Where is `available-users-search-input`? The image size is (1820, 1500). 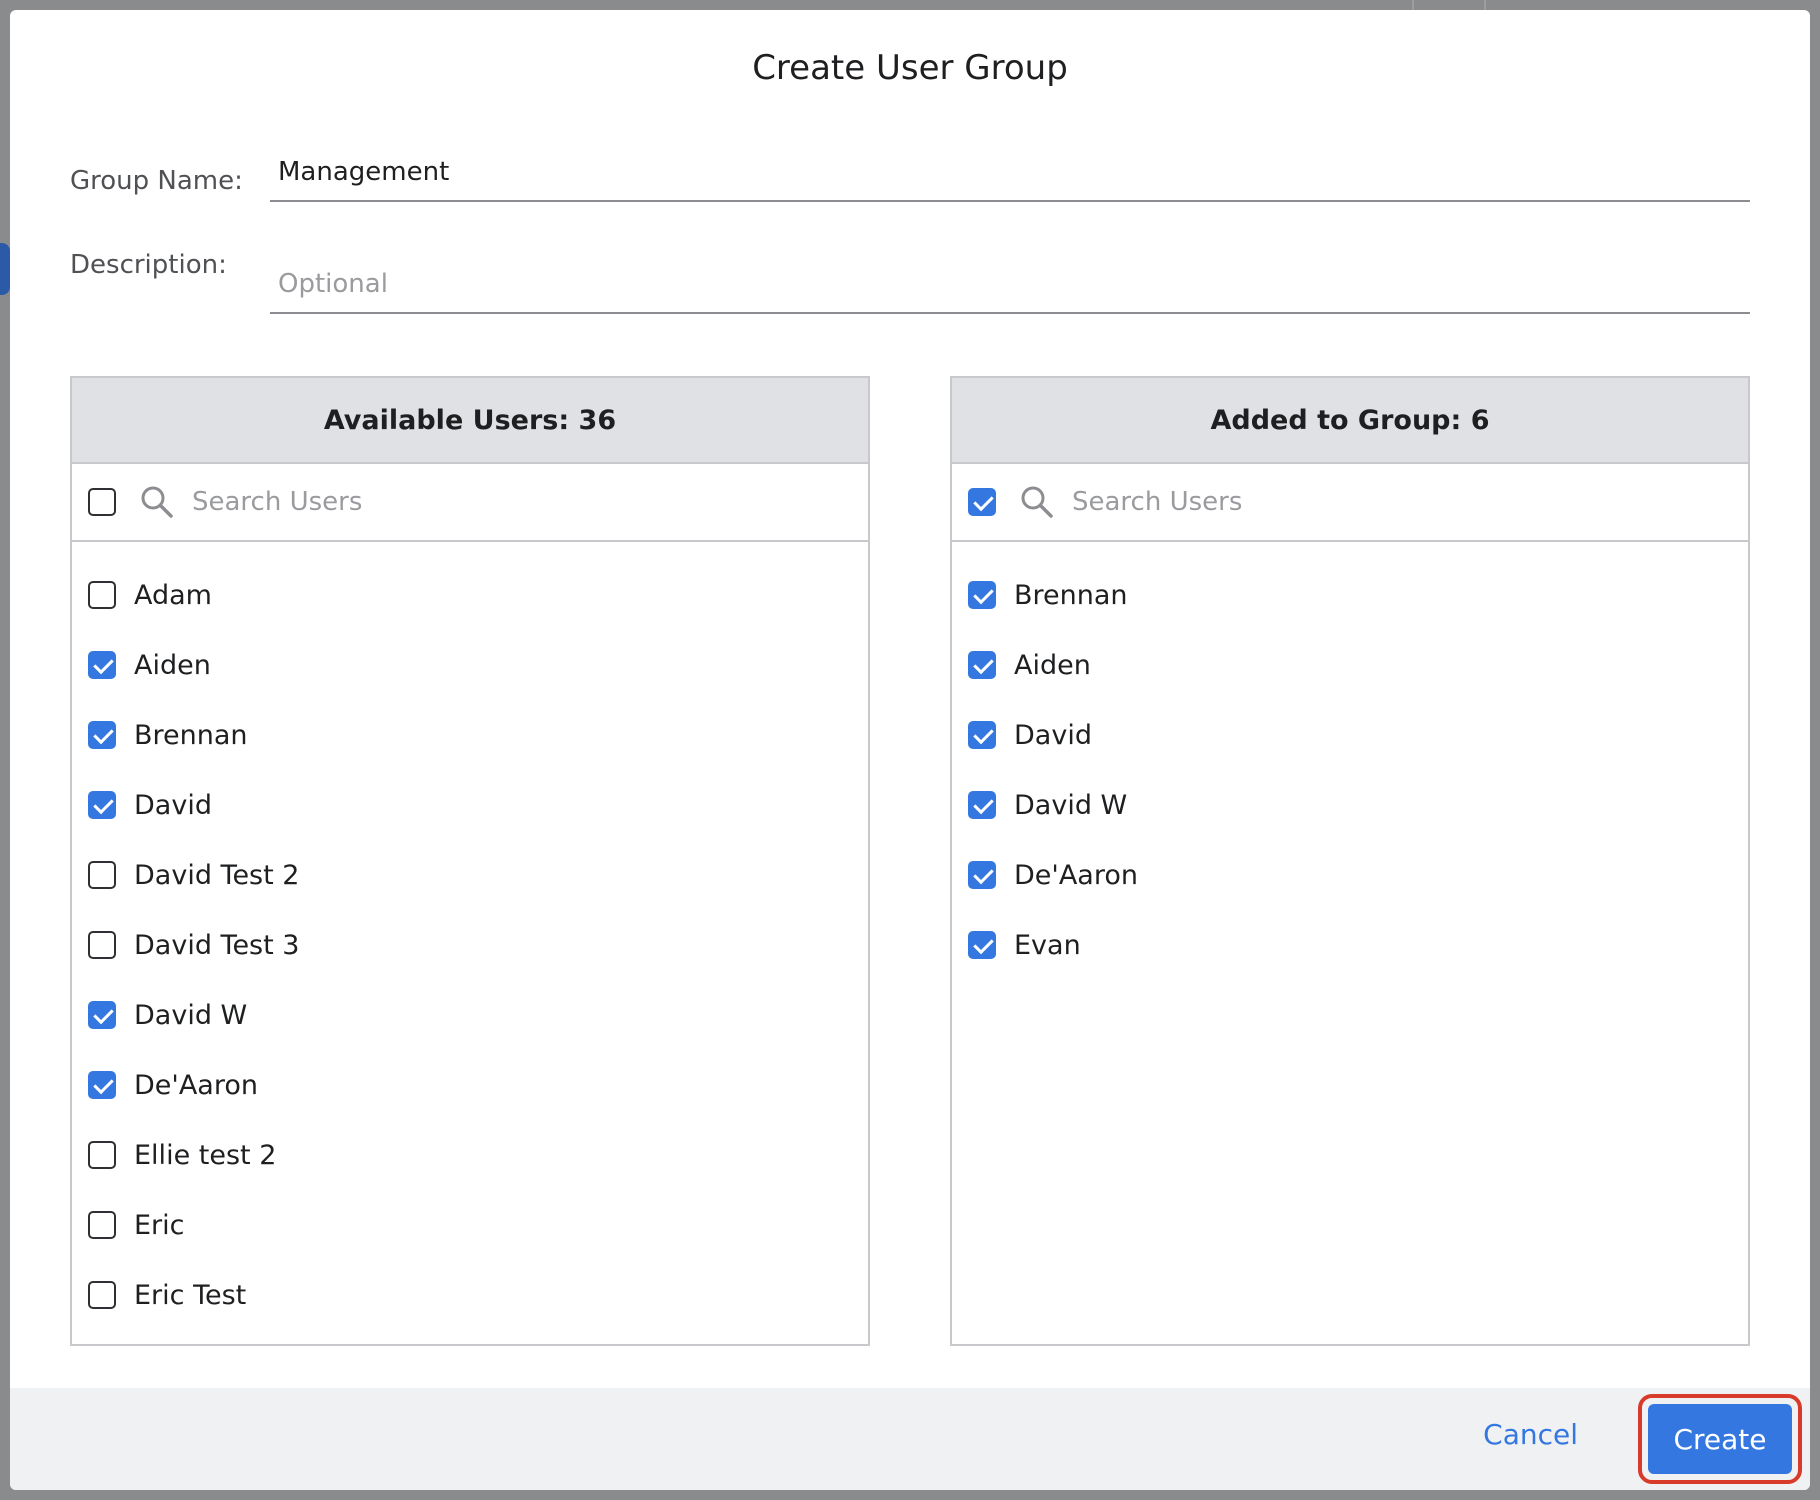 available-users-search-input is located at coordinates (492, 502).